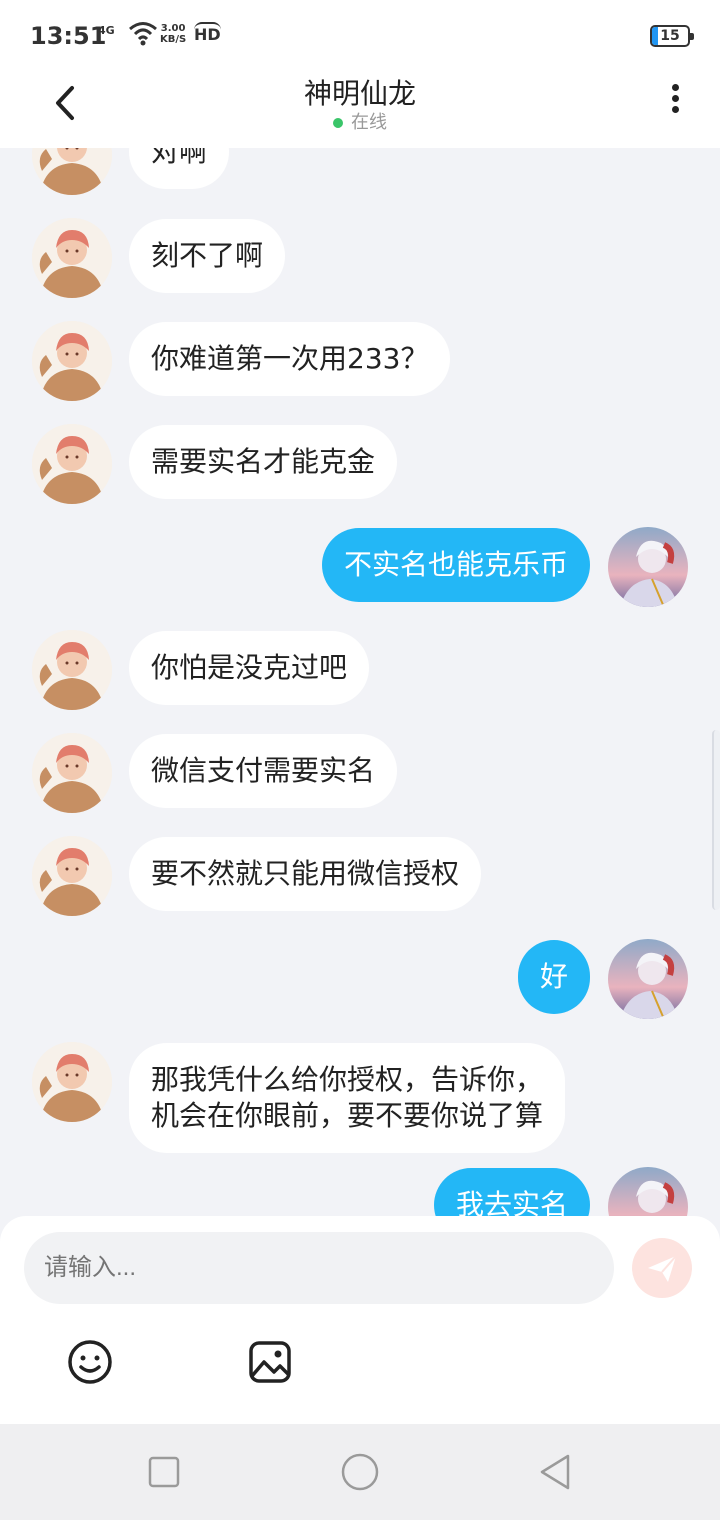 This screenshot has width=720, height=1520. I want to click on network-speed-value: 3.00, so click(173, 28).